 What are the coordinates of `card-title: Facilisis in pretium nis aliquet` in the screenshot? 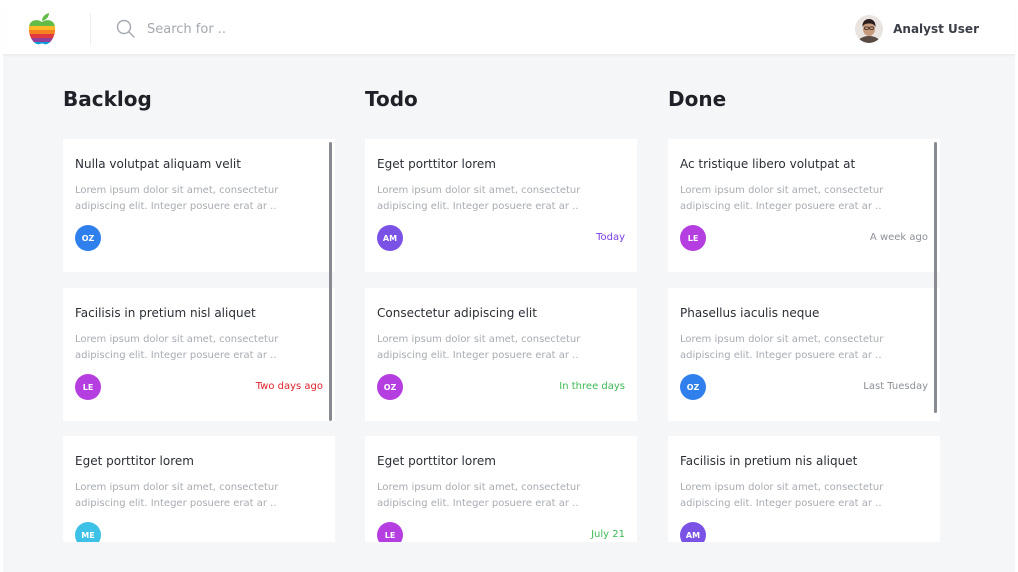 It's located at (769, 461).